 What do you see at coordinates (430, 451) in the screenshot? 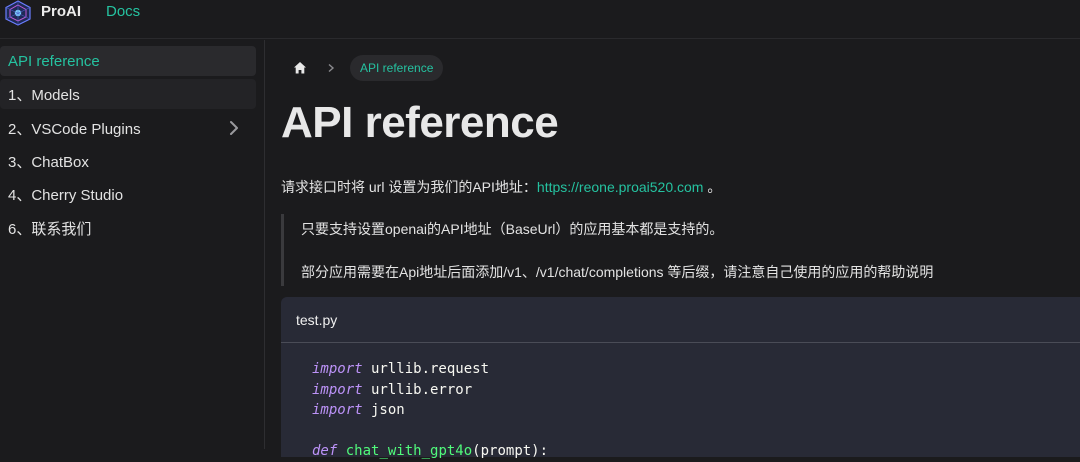
I see `code-line: def chat_with_gpt4o(prompt):` at bounding box center [430, 451].